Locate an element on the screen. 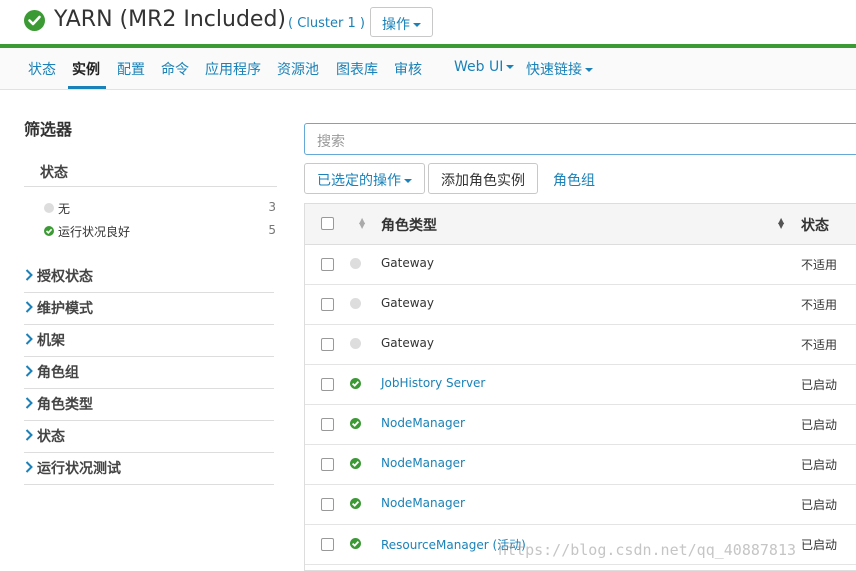 The width and height of the screenshot is (856, 571). watermark: https://blog.csdn.net/qq_40887813 is located at coordinates (647, 550).